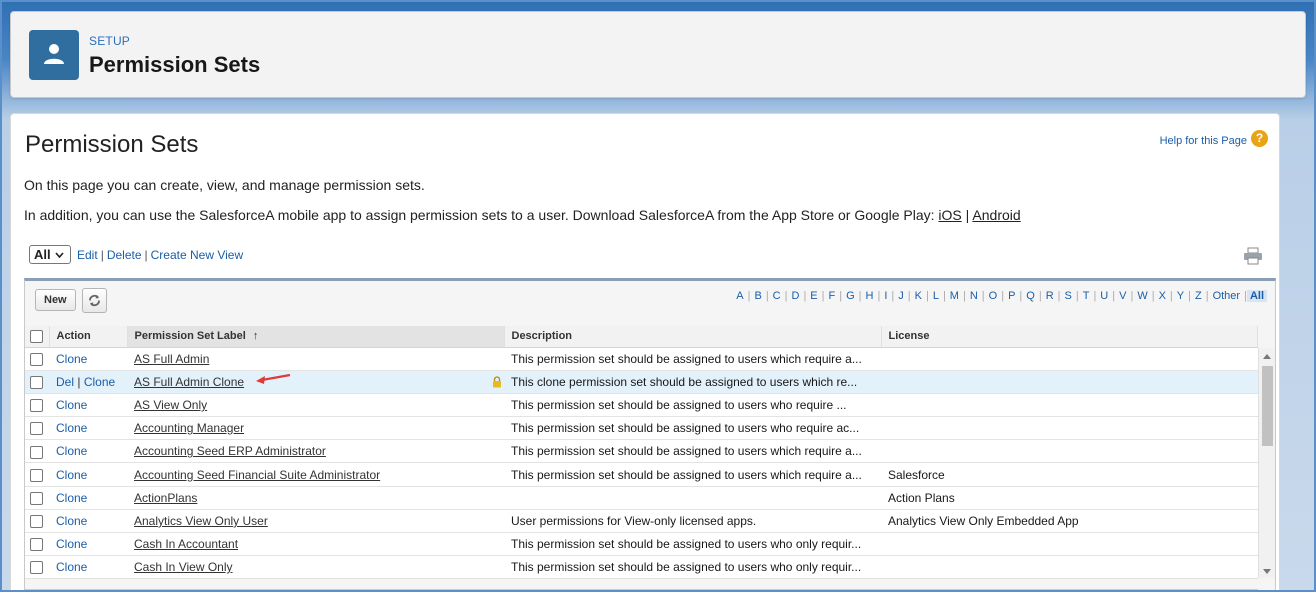 Image resolution: width=1316 pixels, height=592 pixels. What do you see at coordinates (124, 255) in the screenshot?
I see `delete-view-link: Delete` at bounding box center [124, 255].